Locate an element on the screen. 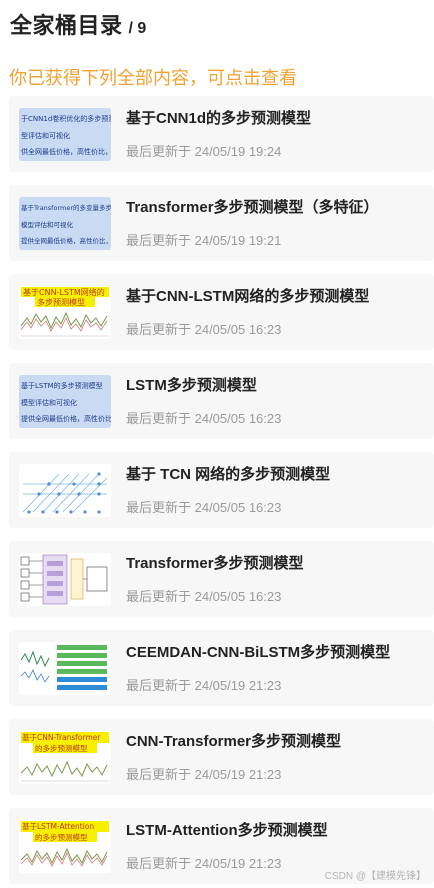 This screenshot has width=434, height=888. thumb-text: 基于LSTM的多步预测模型 is located at coordinates (62, 385).